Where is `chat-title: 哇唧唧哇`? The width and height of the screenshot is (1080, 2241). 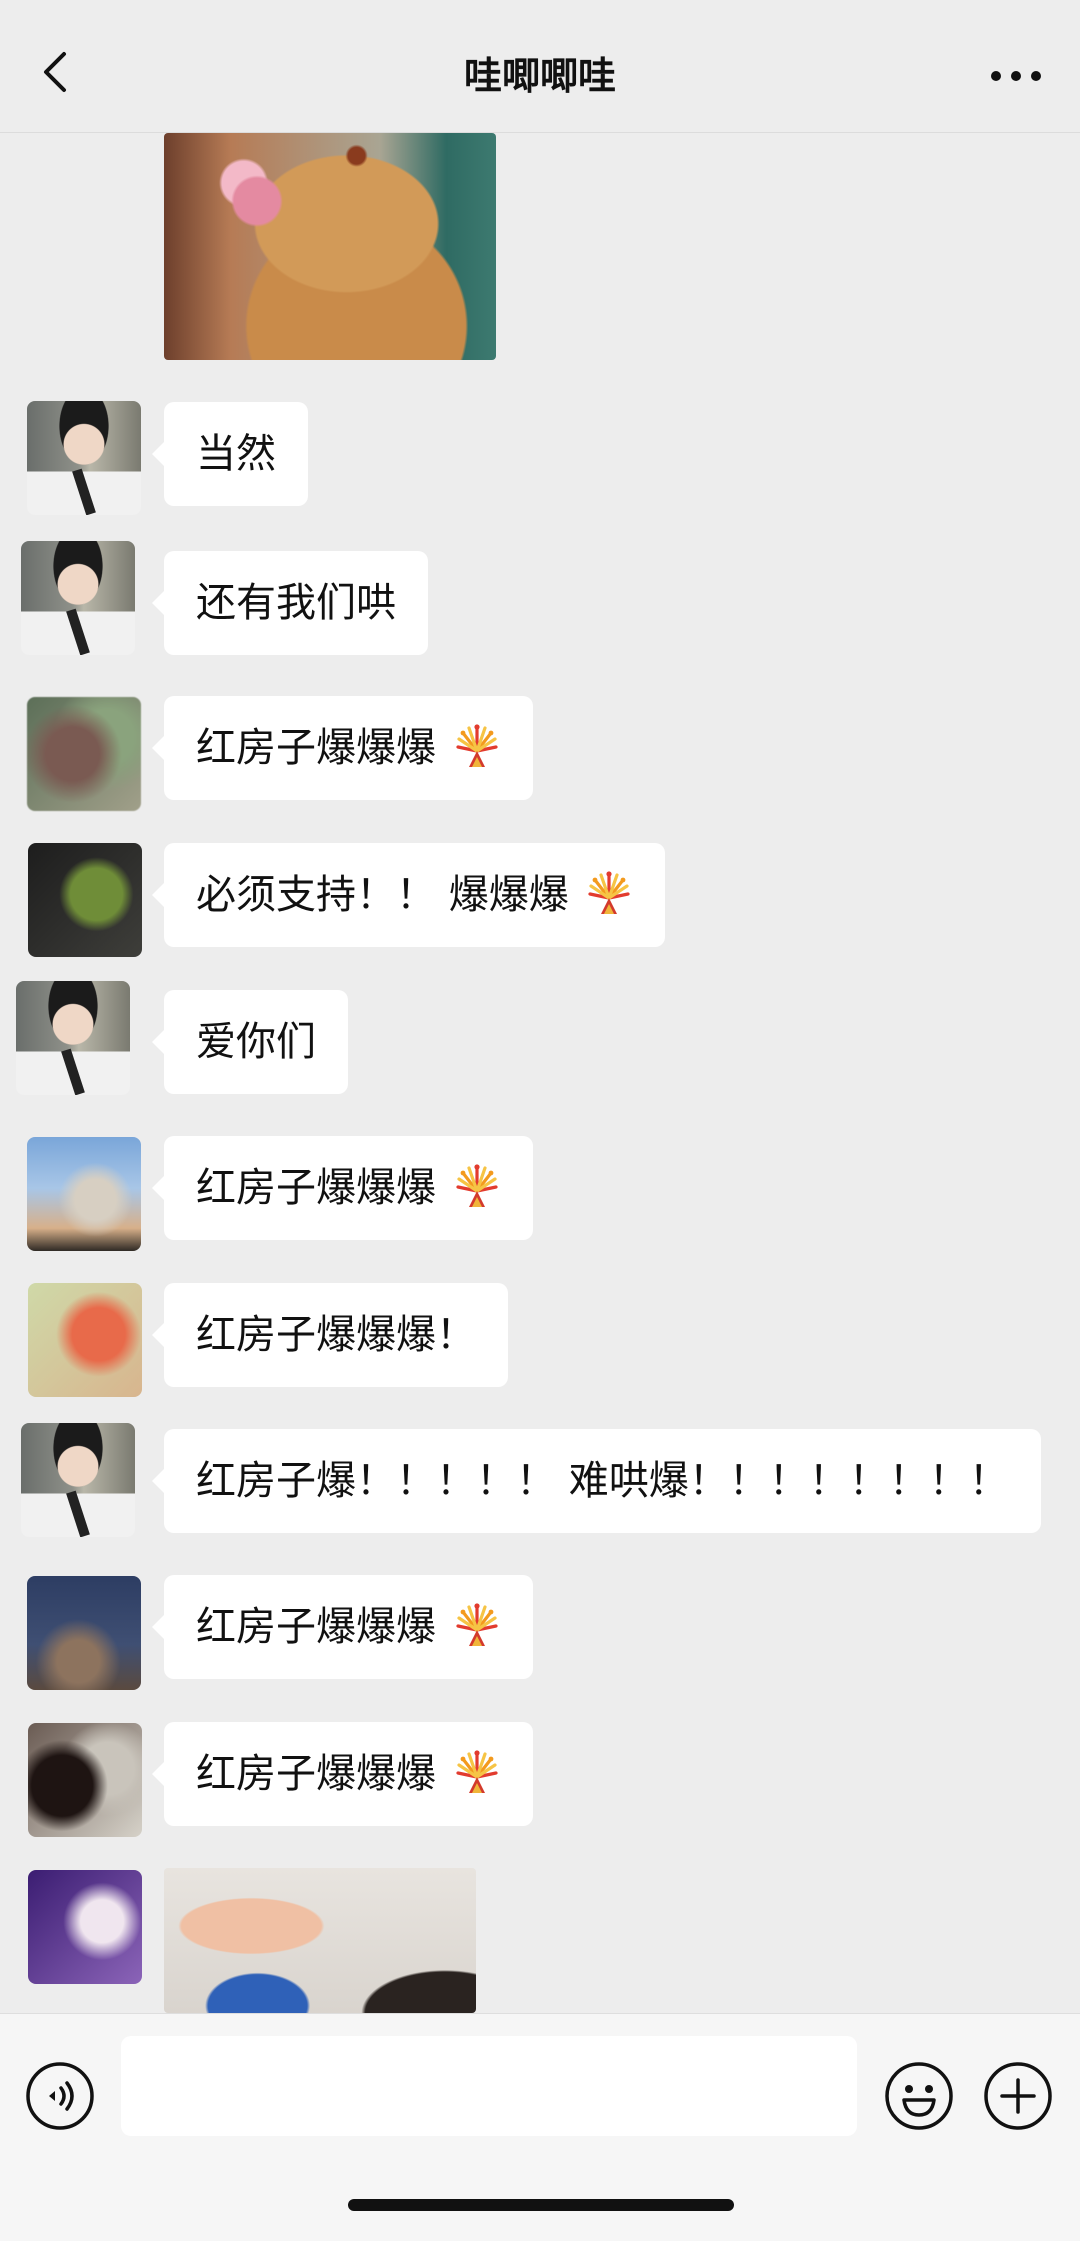 chat-title: 哇唧唧哇 is located at coordinates (539, 76).